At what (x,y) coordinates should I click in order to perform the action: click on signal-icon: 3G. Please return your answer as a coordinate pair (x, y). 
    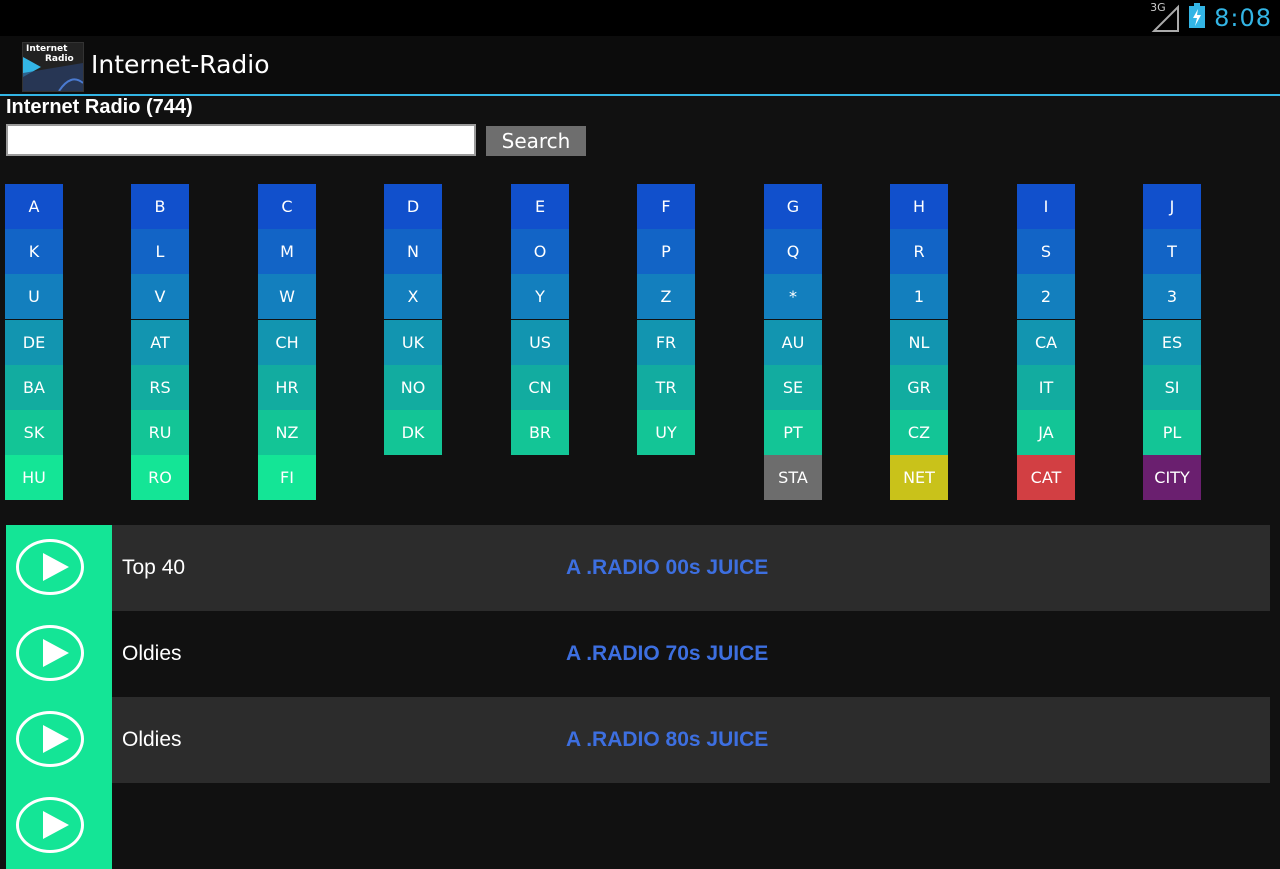
    Looking at the image, I should click on (1165, 17).